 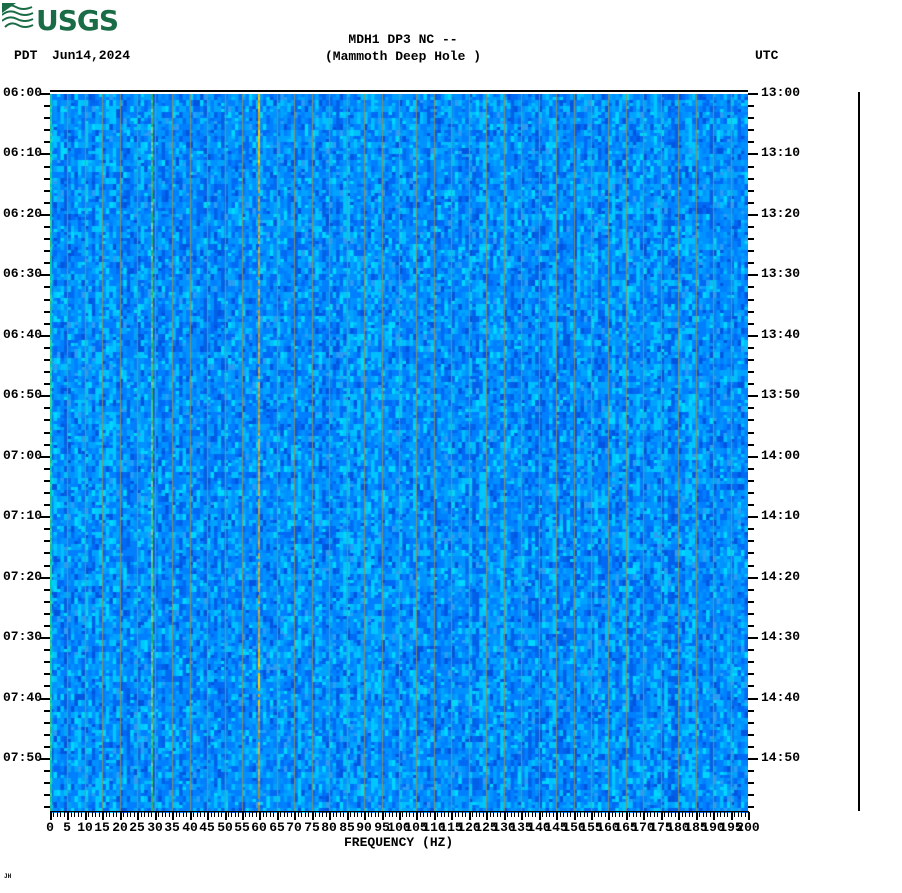 I want to click on time-label-right: 14:30, so click(x=781, y=636).